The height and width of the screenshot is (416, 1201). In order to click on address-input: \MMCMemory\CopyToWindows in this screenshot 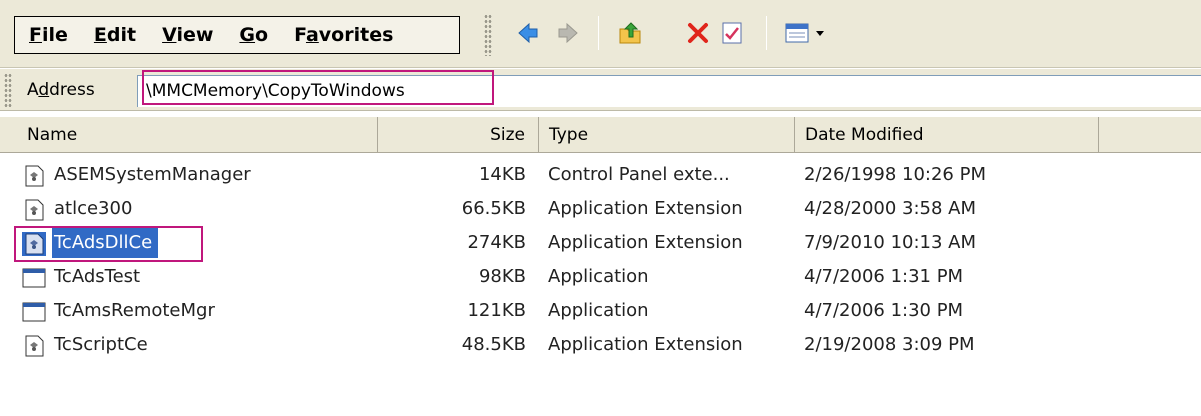, I will do `click(669, 91)`.